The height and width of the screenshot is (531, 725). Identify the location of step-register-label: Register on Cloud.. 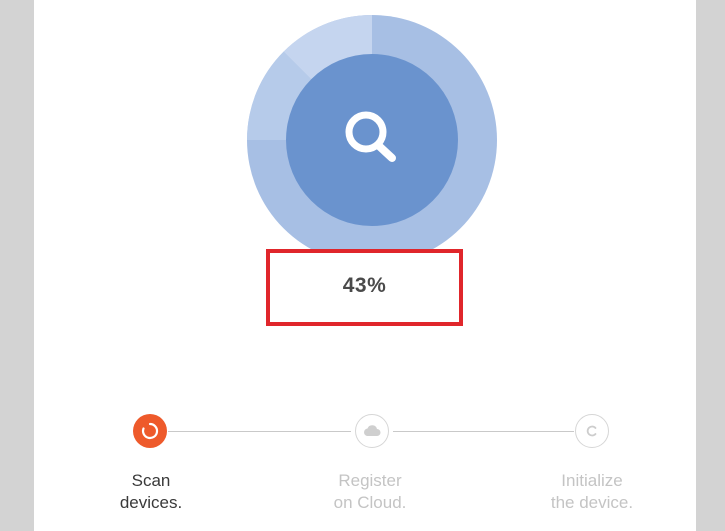
(370, 492).